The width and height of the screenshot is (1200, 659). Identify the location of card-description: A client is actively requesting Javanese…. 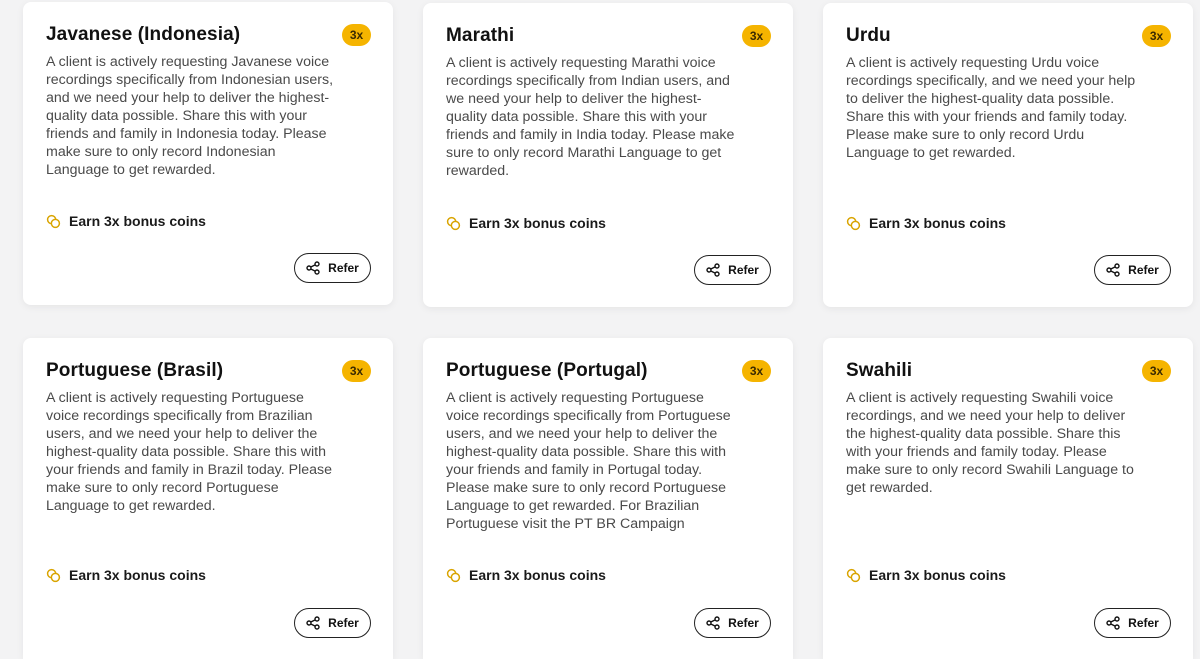
(190, 116).